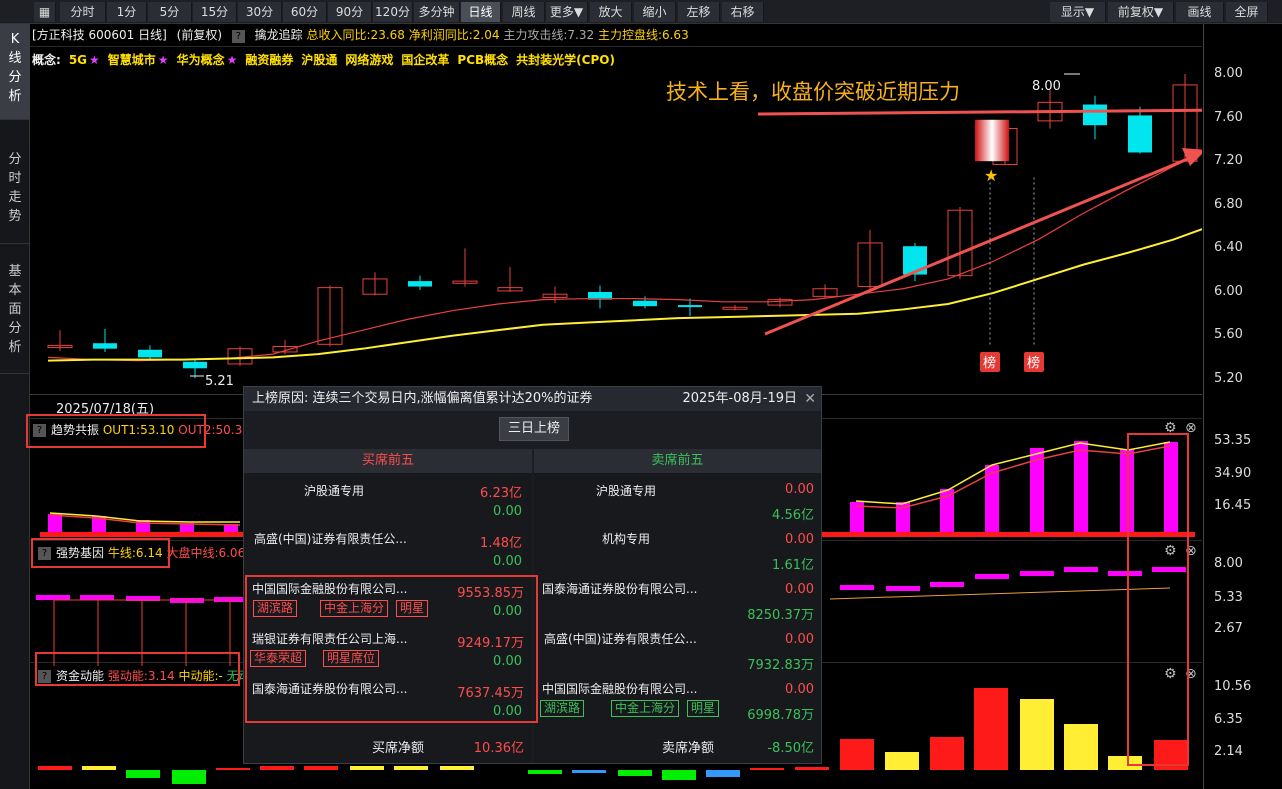  What do you see at coordinates (355, 35) in the screenshot?
I see `income-growth: 总收入同比:23.68` at bounding box center [355, 35].